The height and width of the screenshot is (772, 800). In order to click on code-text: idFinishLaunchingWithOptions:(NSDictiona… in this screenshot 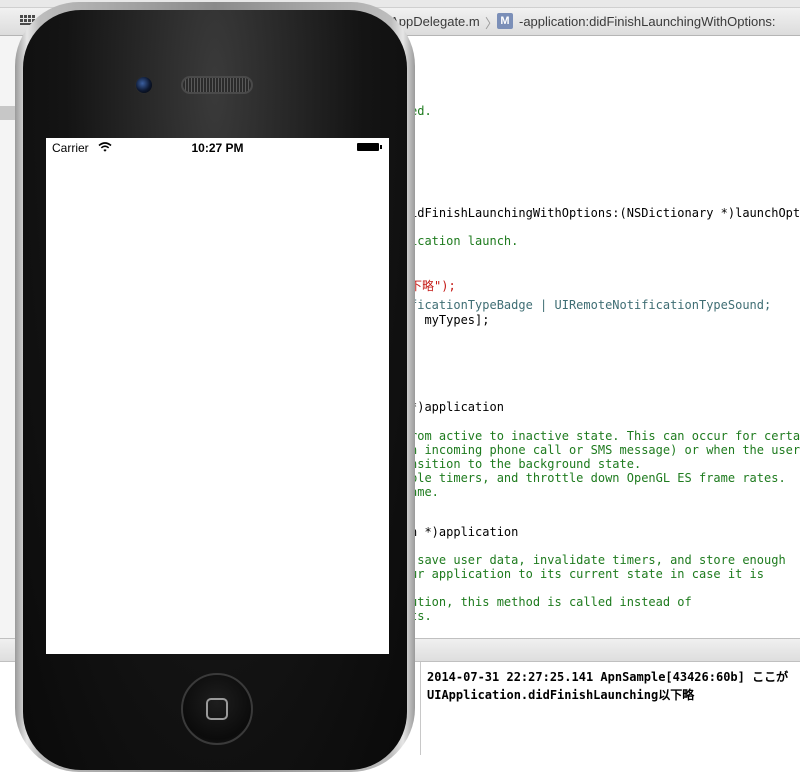, I will do `click(605, 213)`.